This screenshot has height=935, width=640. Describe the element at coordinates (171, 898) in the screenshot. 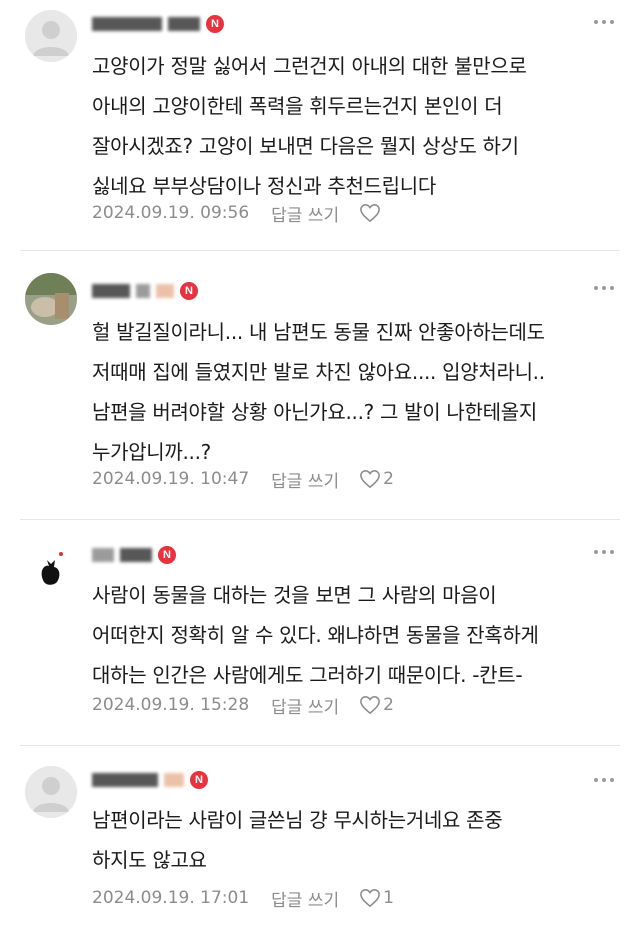

I see `comment-date: 2024.09.19. 17:01` at that location.